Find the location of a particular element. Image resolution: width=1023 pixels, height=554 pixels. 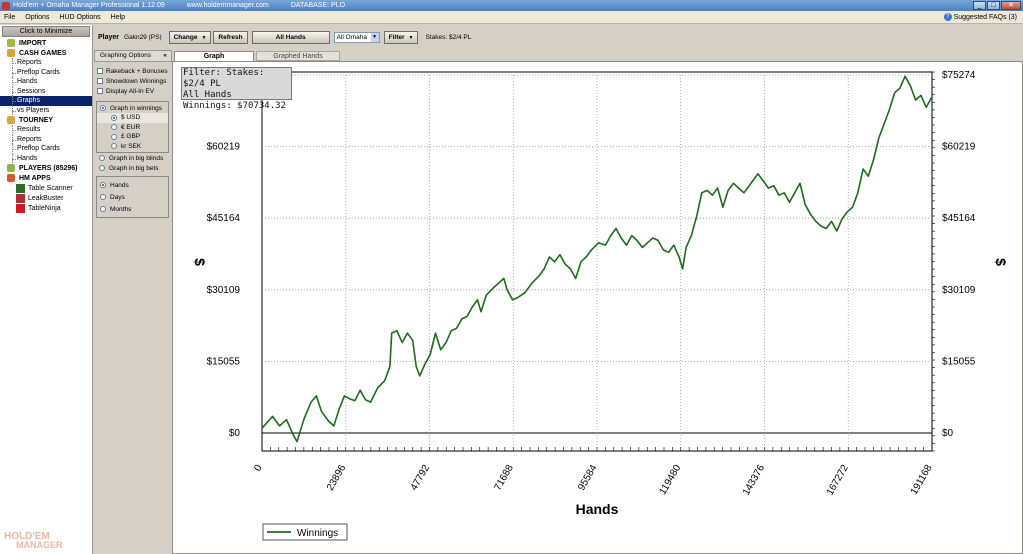

sidebar-item-vs-players: vs Players is located at coordinates (46, 110).